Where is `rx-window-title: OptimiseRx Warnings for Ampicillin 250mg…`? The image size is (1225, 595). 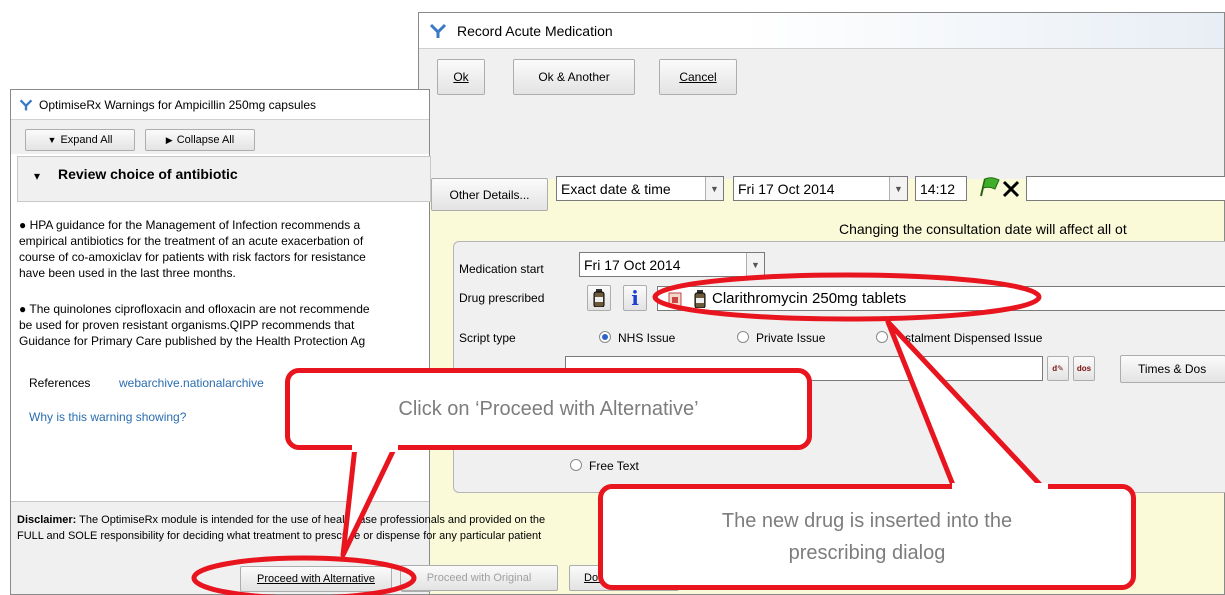
rx-window-title: OptimiseRx Warnings for Ampicillin 250mg… is located at coordinates (177, 104).